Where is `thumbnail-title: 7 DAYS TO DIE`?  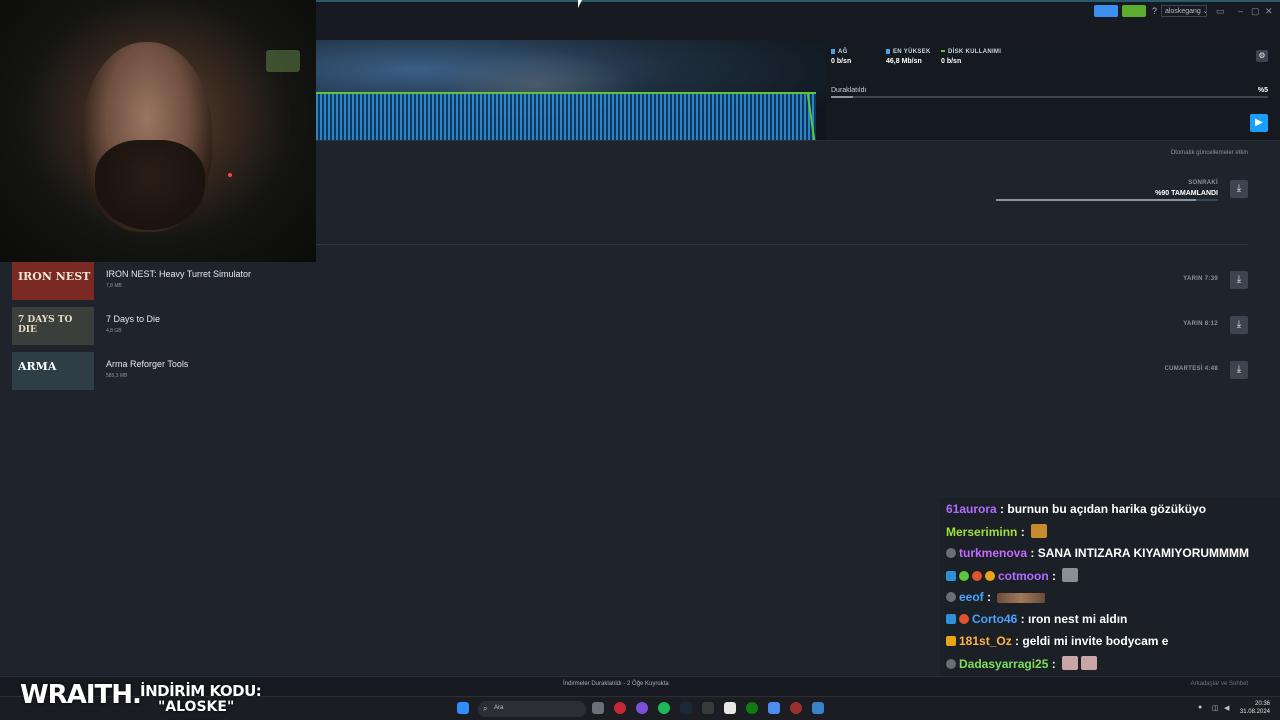
thumbnail-title: 7 DAYS TO DIE is located at coordinates (45, 325).